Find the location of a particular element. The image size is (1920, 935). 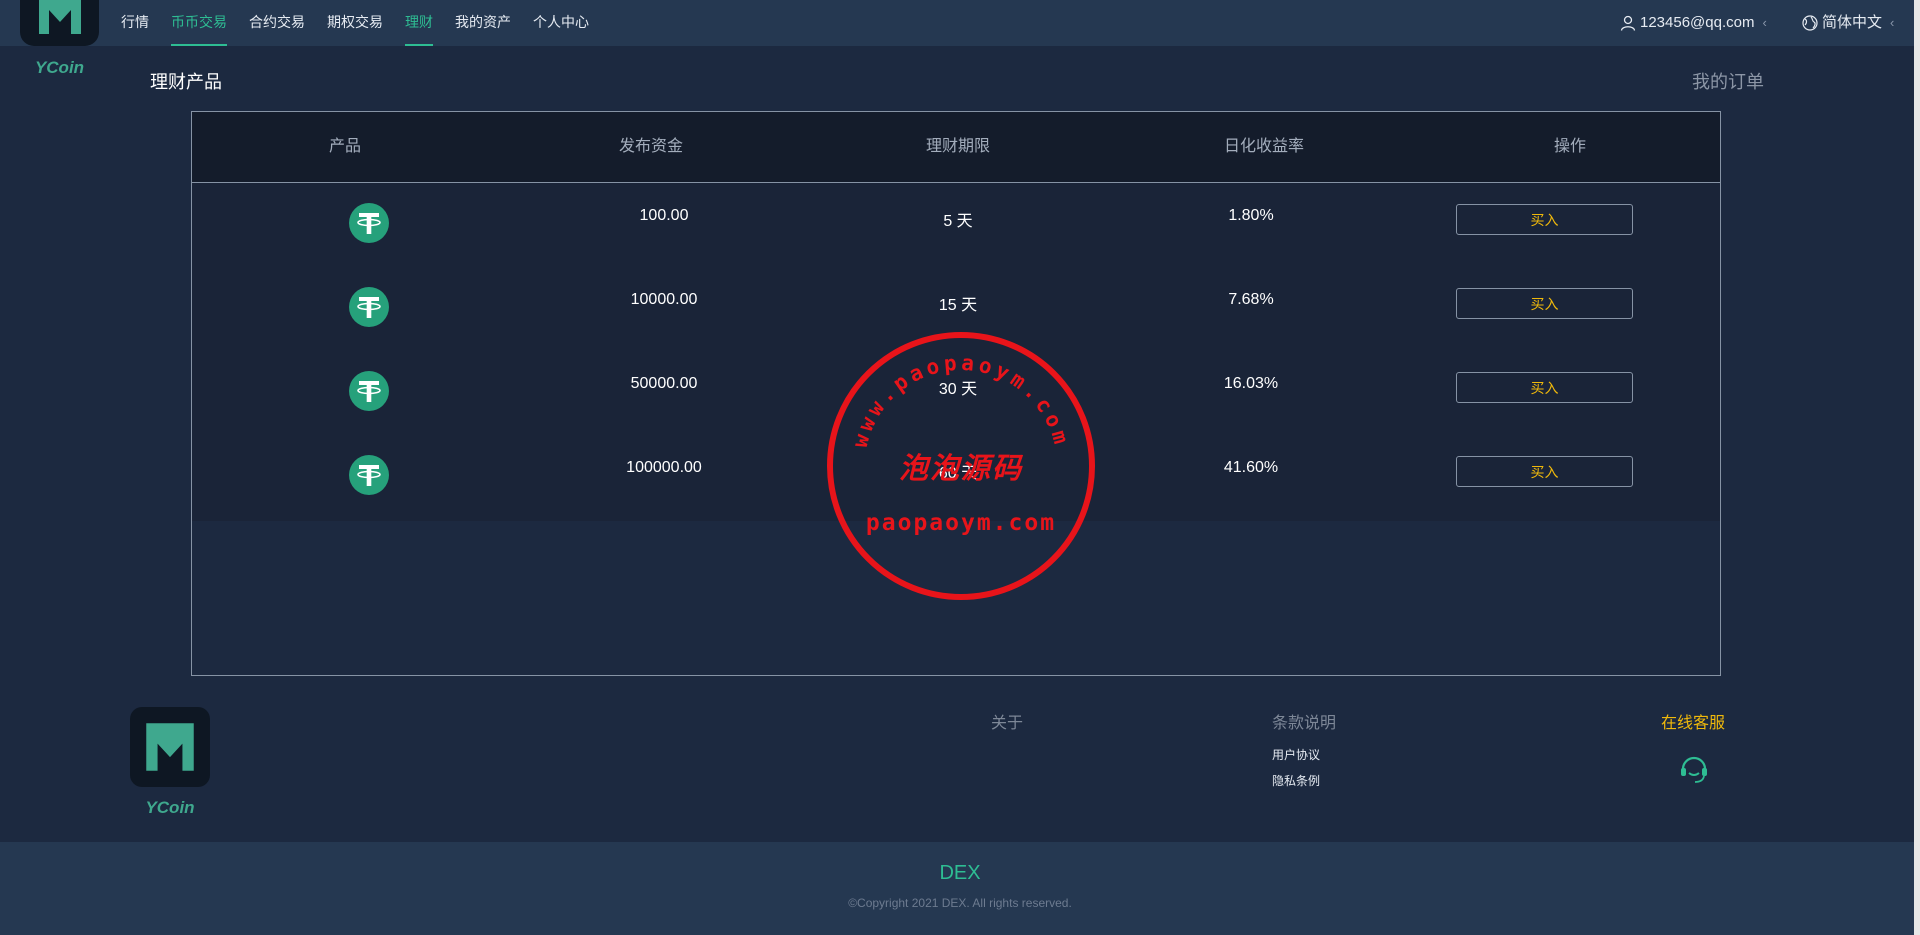

term-cell: 60 天 is located at coordinates (958, 473).